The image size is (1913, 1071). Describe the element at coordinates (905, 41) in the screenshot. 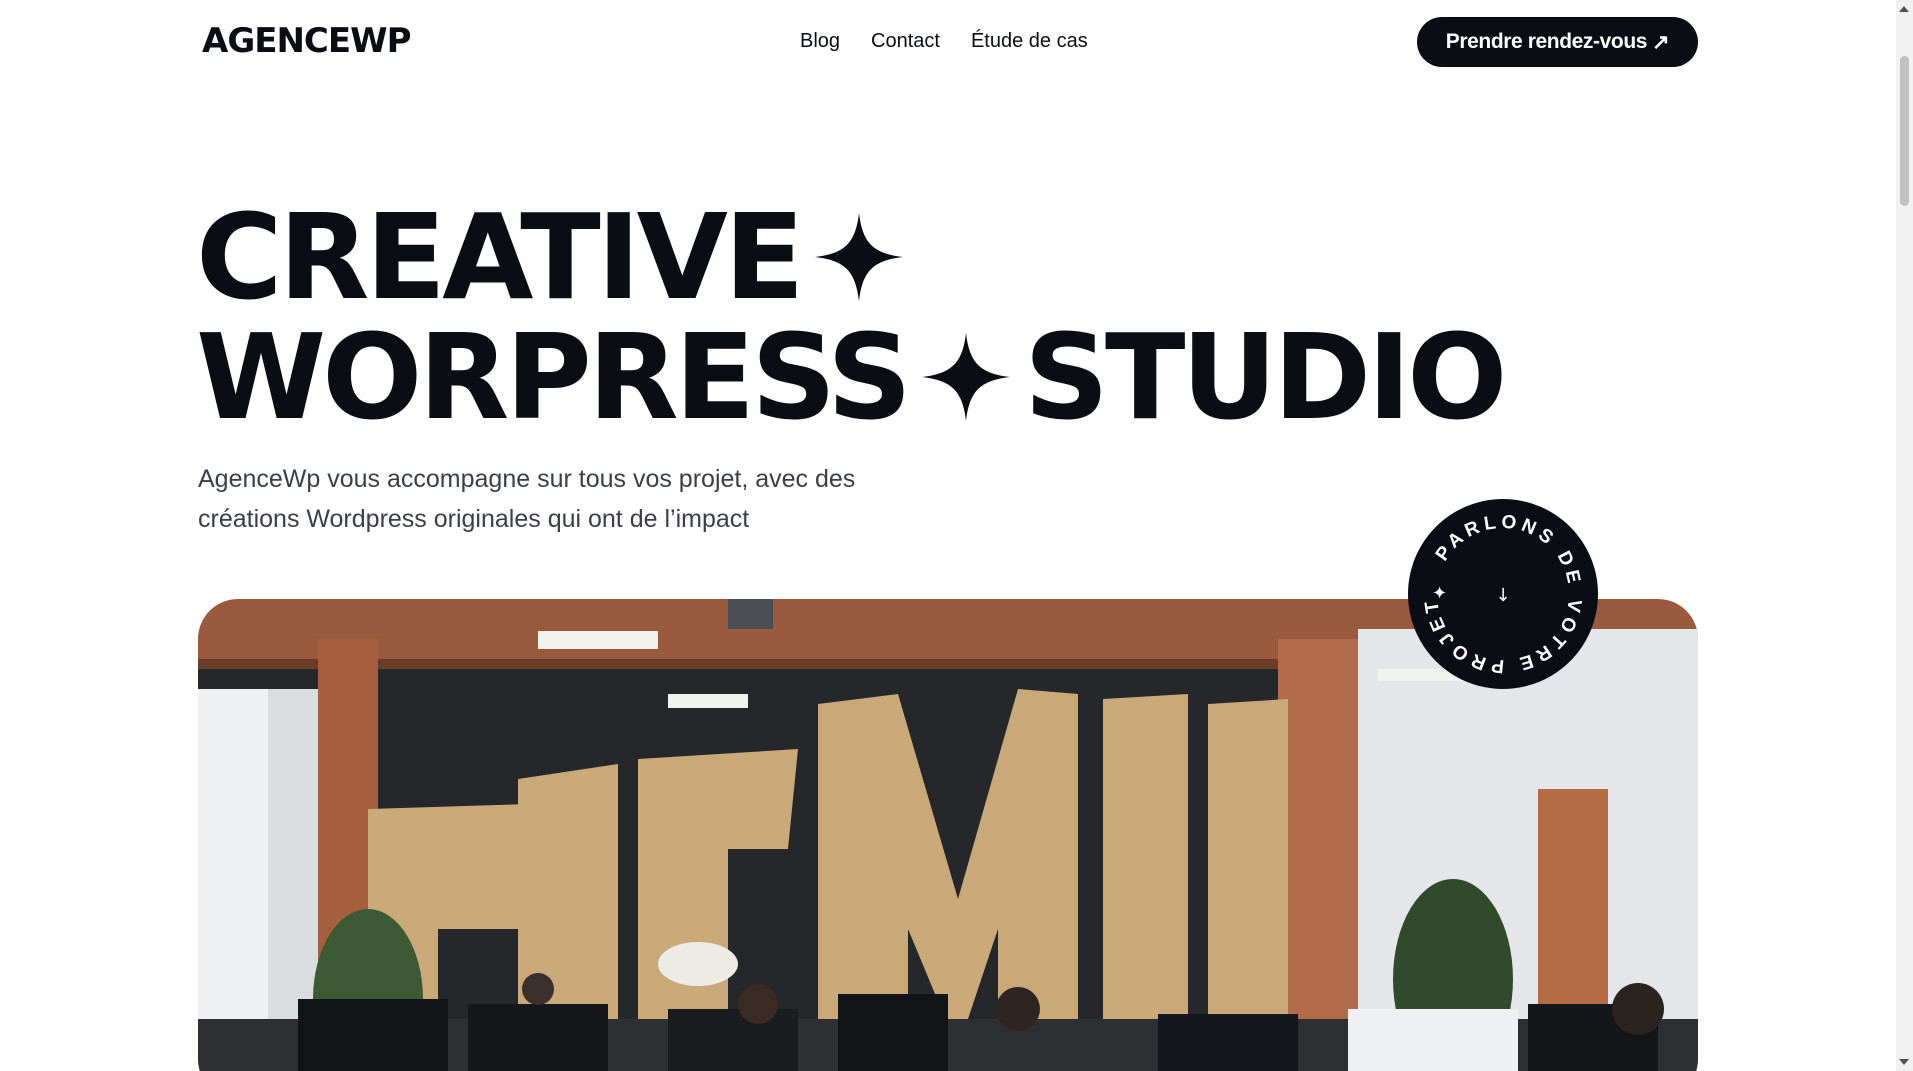

I see `nav-link-contact: Contact` at that location.